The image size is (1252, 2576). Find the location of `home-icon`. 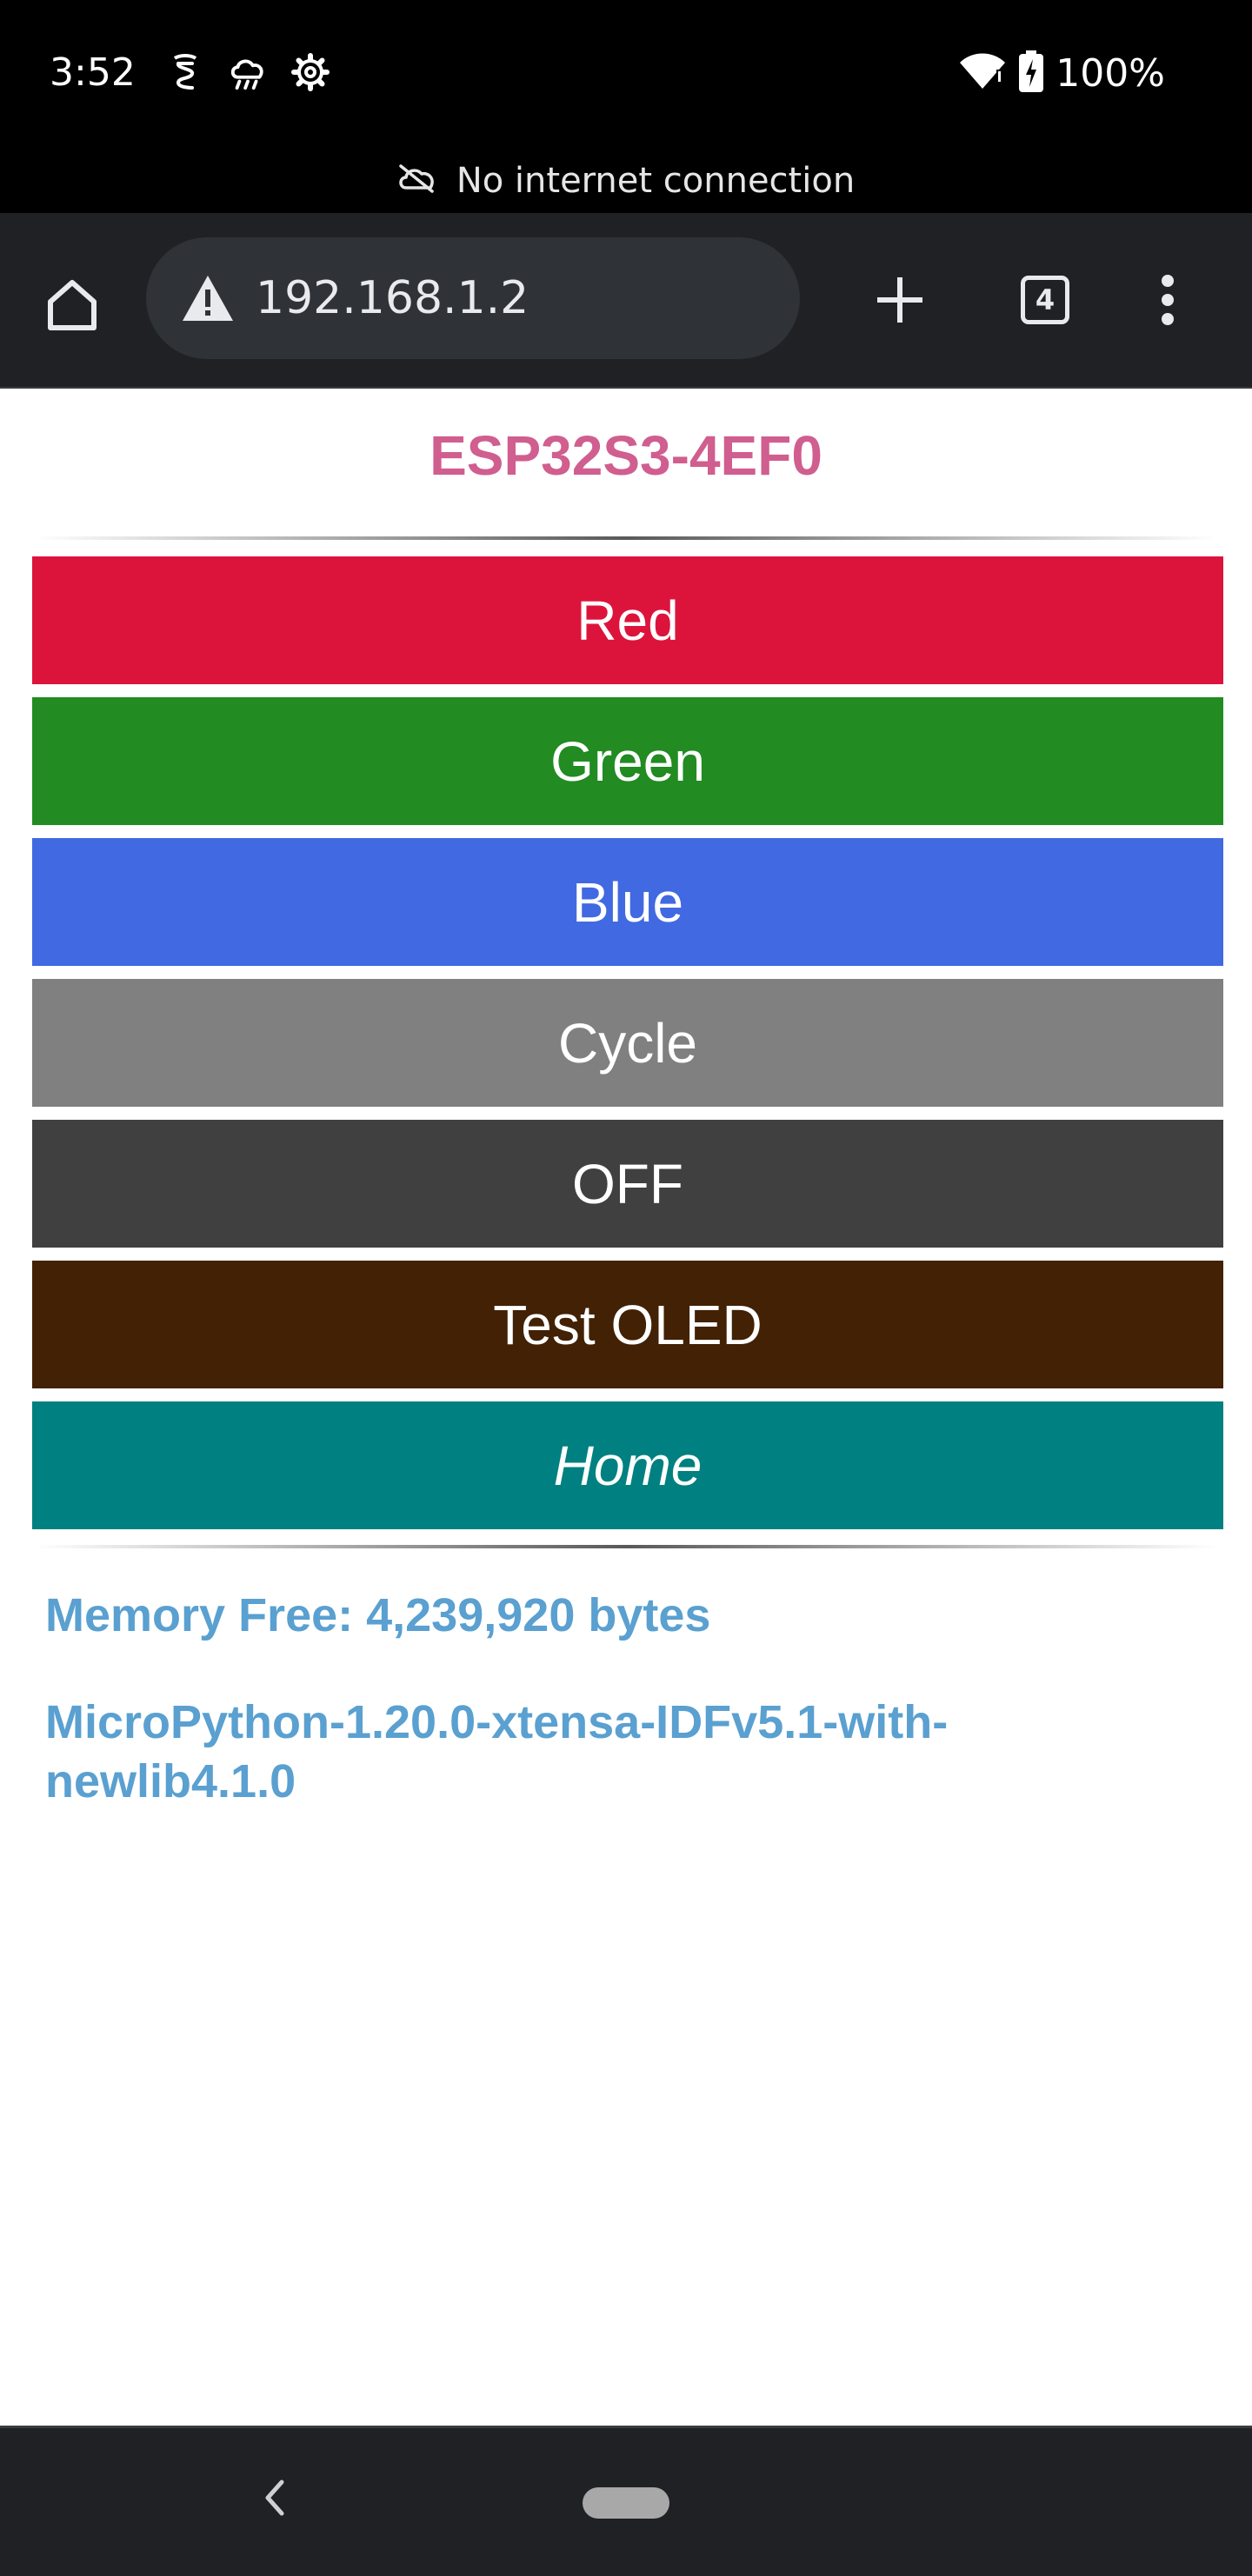

home-icon is located at coordinates (72, 305).